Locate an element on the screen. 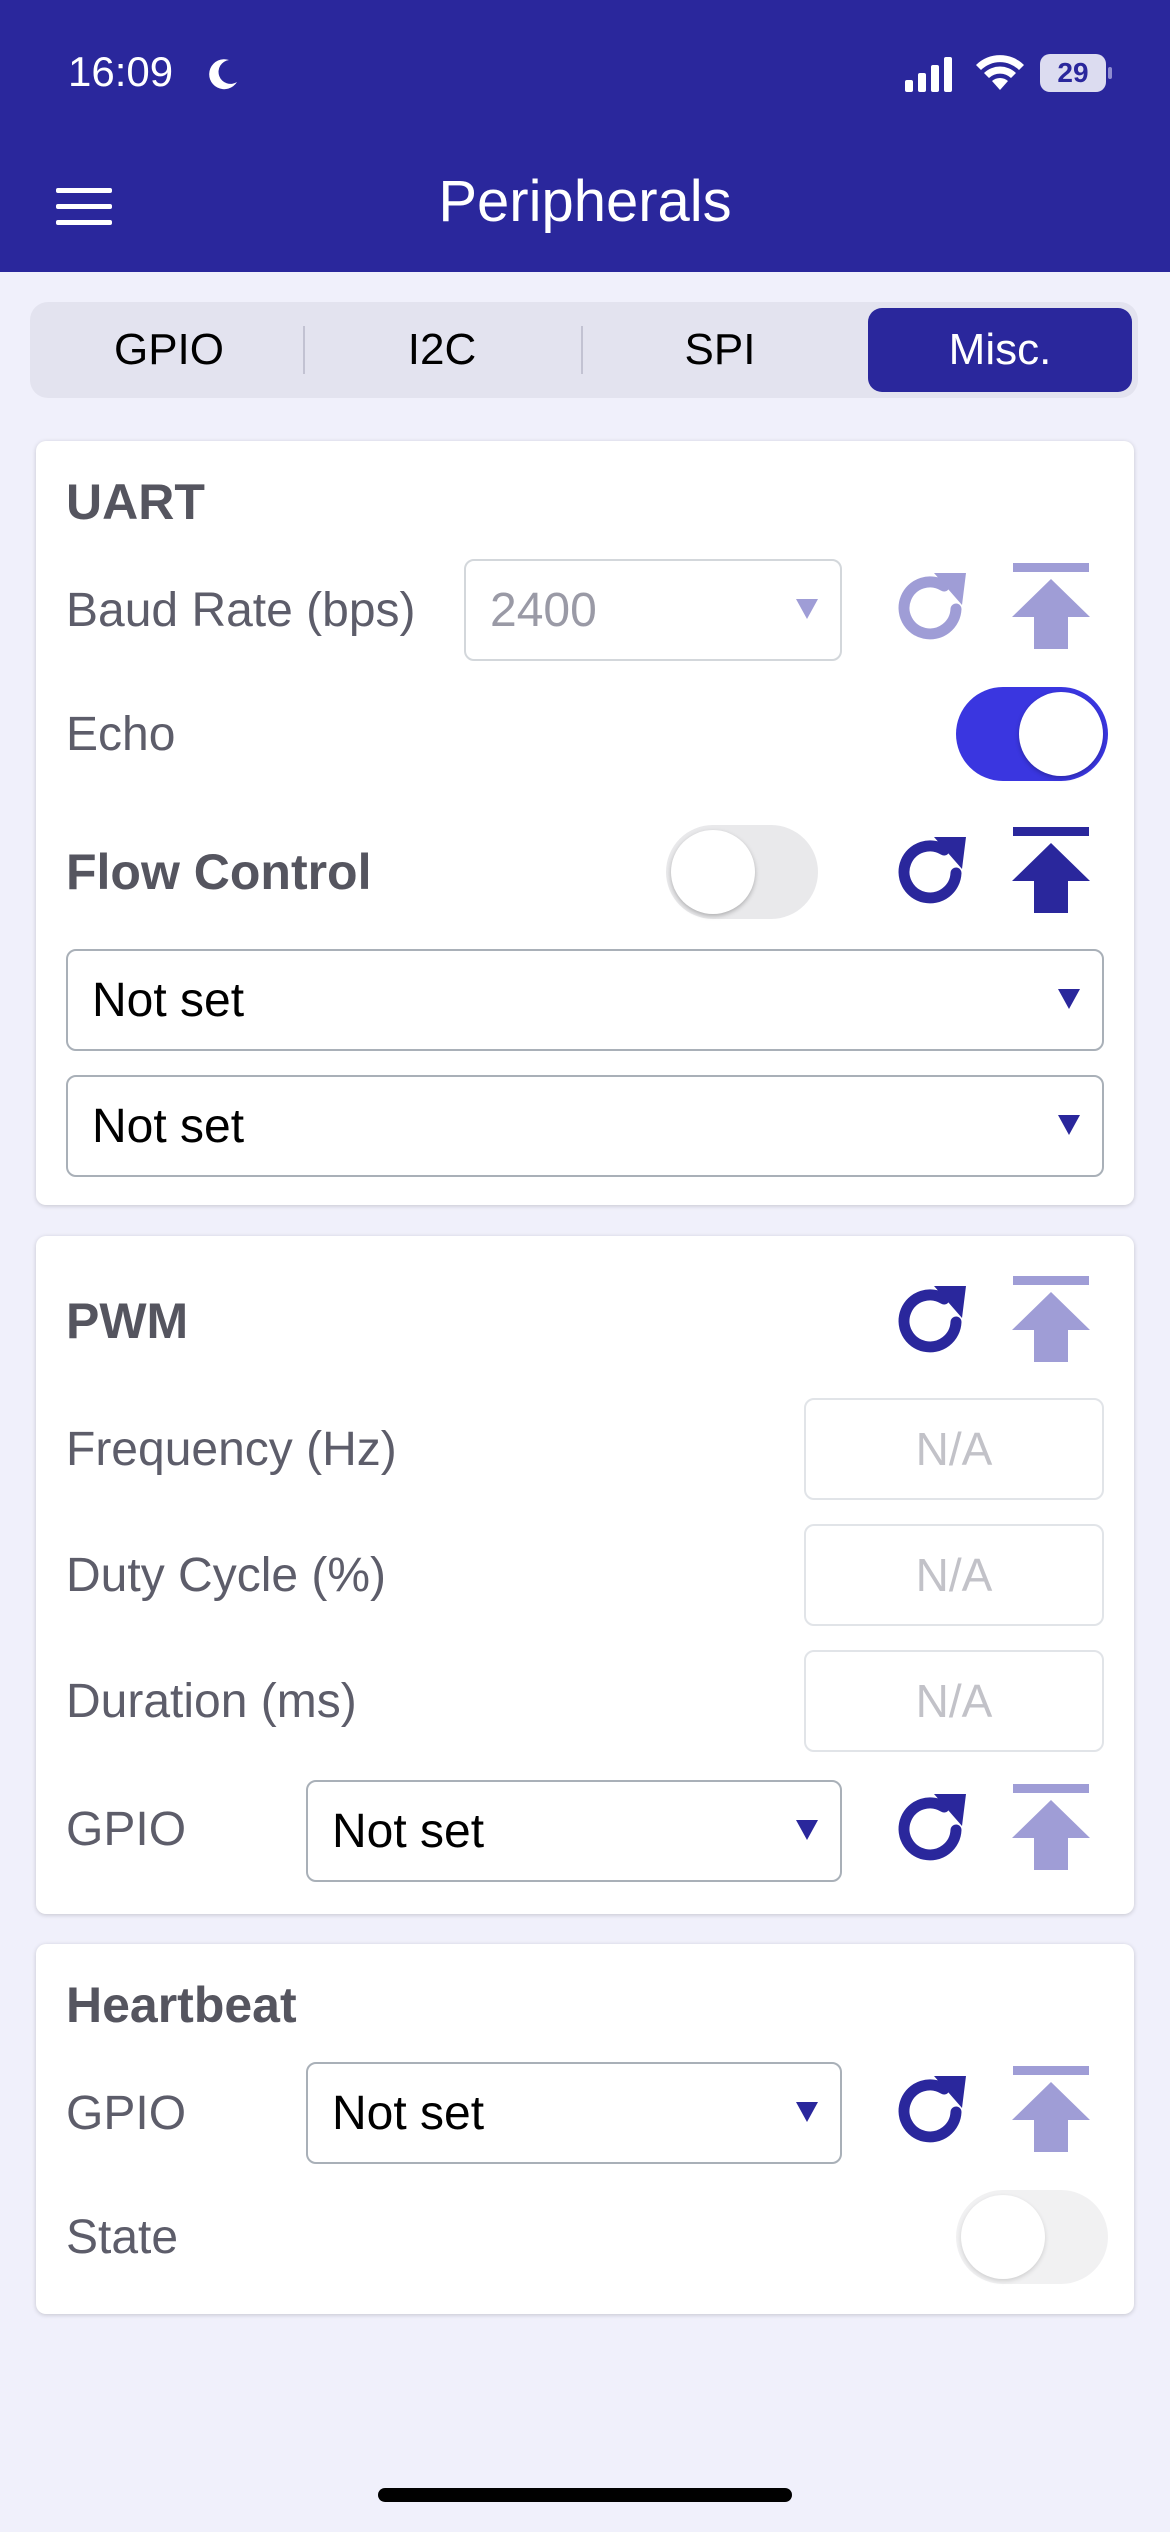 The height and width of the screenshot is (2532, 1170). pwm-upload-icon is located at coordinates (1051, 1322).